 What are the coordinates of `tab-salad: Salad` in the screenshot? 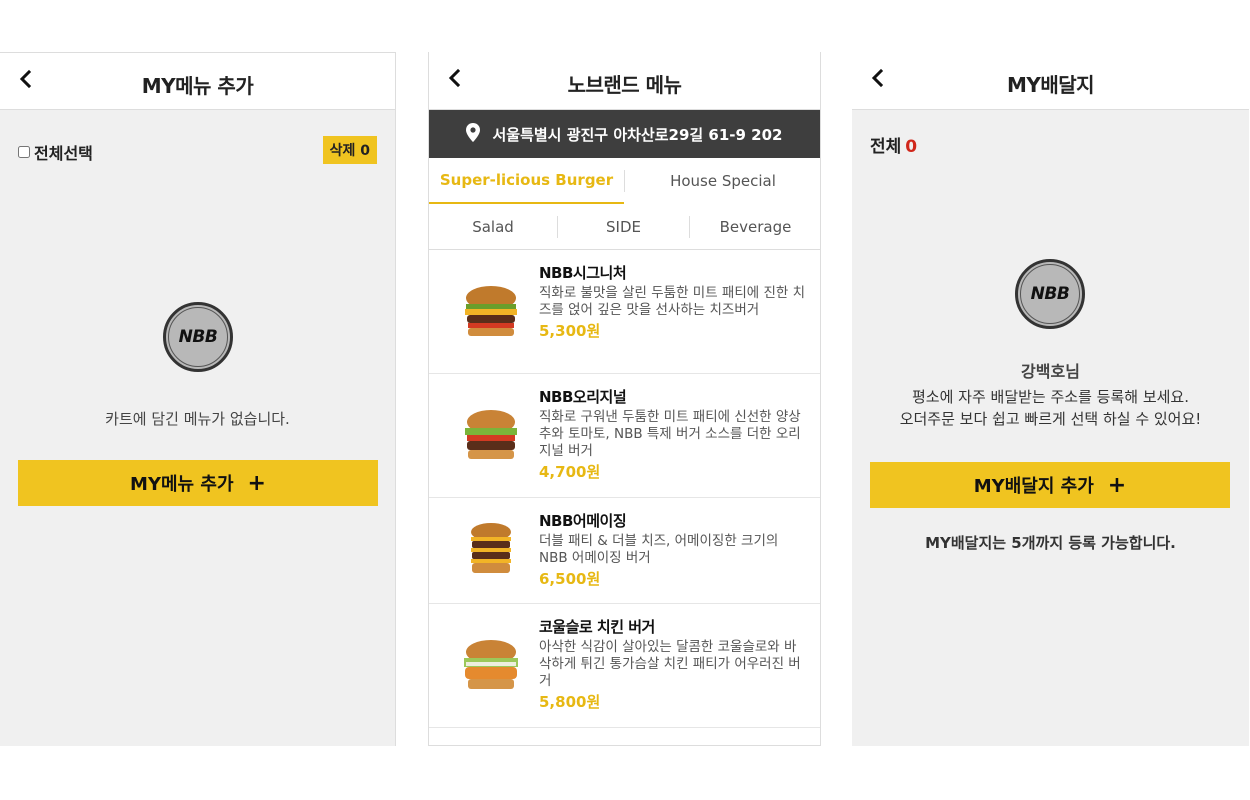 It's located at (493, 227).